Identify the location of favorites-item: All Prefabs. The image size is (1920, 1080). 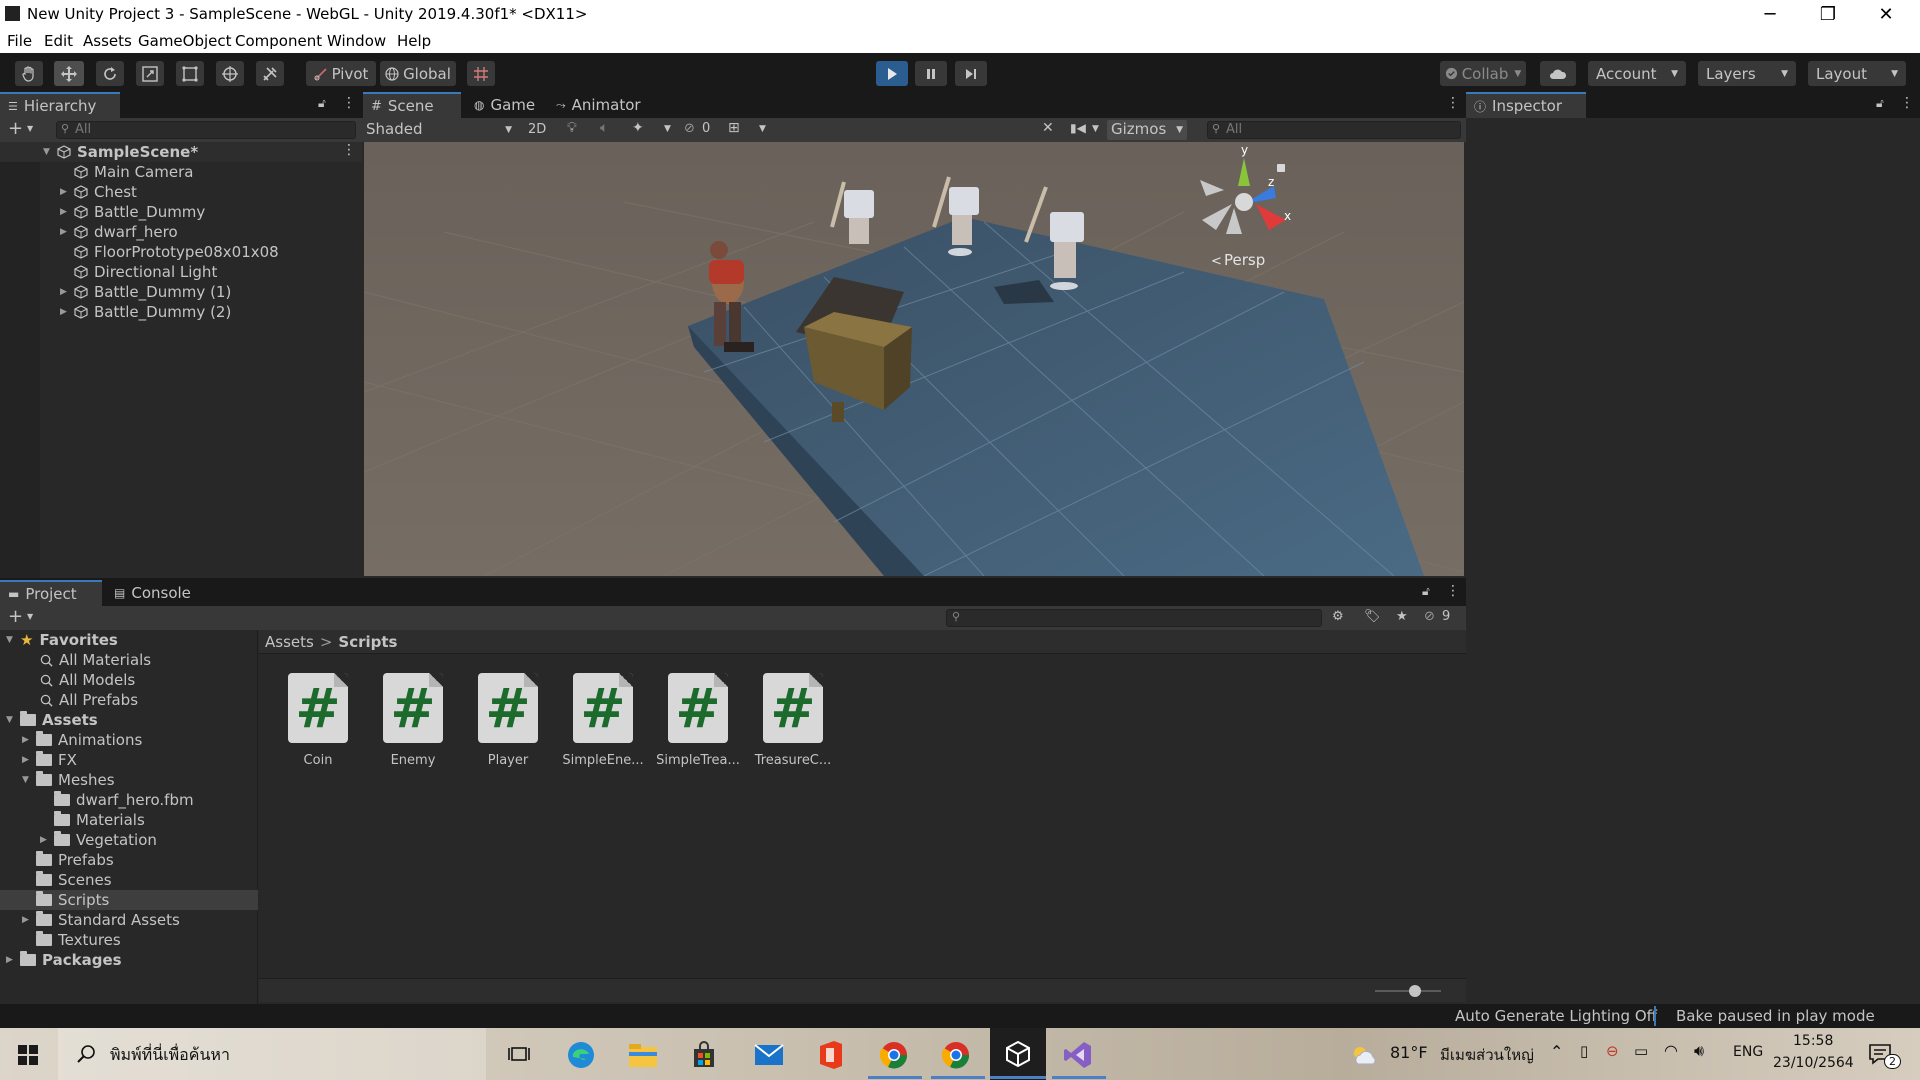
(89, 700).